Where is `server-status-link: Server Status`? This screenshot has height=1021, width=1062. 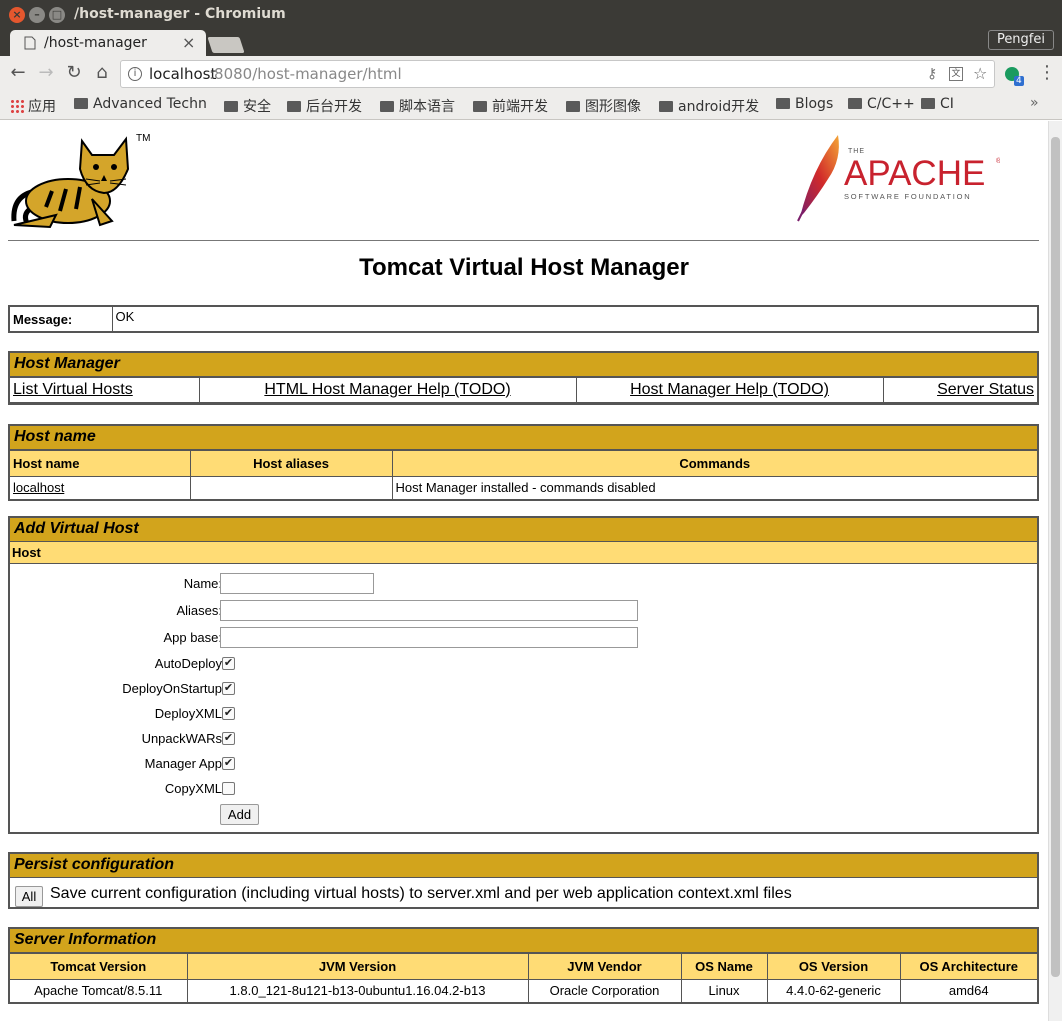
server-status-link: Server Status is located at coordinates (985, 389).